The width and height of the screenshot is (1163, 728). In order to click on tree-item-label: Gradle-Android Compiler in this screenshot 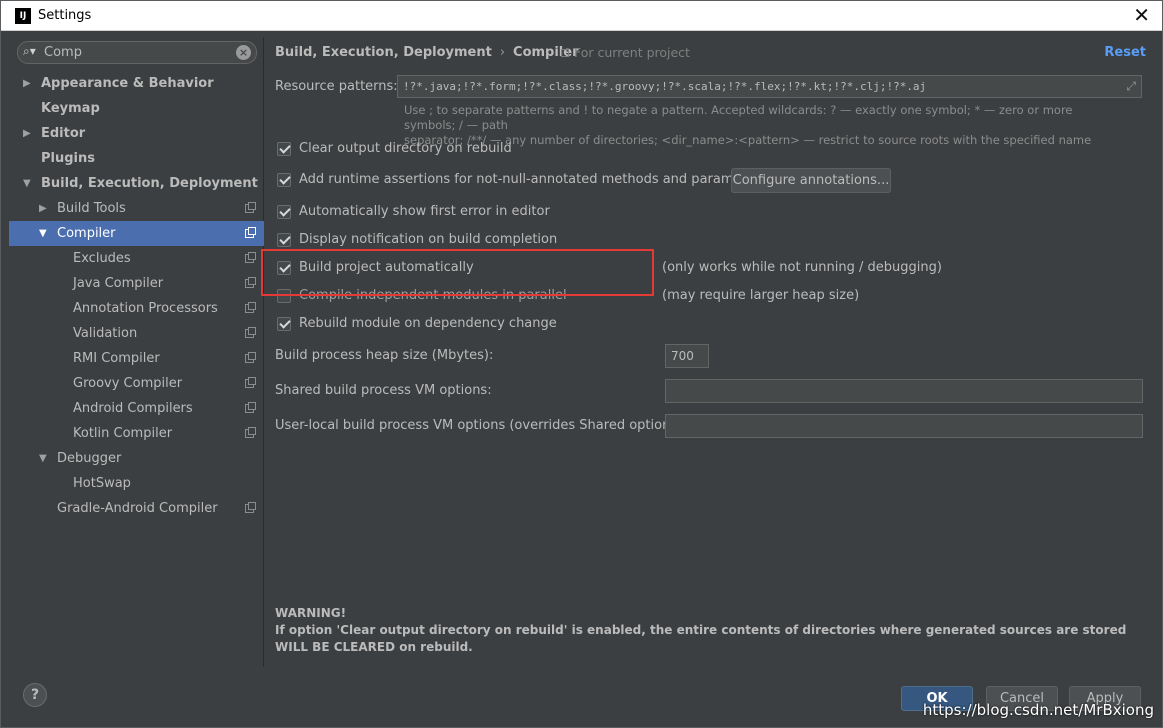, I will do `click(137, 508)`.